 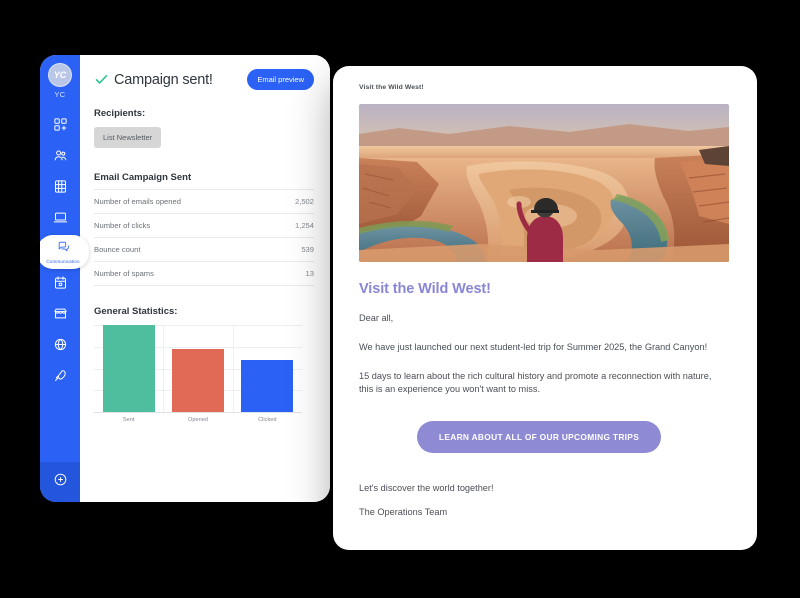 I want to click on stat-label: Bounce count, so click(x=117, y=249).